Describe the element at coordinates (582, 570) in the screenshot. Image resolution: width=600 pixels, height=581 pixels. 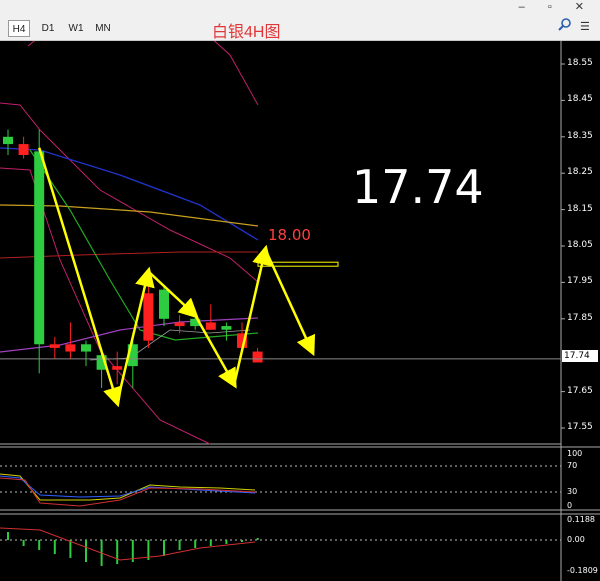
I see `osc2-level-min: -0.1809` at that location.